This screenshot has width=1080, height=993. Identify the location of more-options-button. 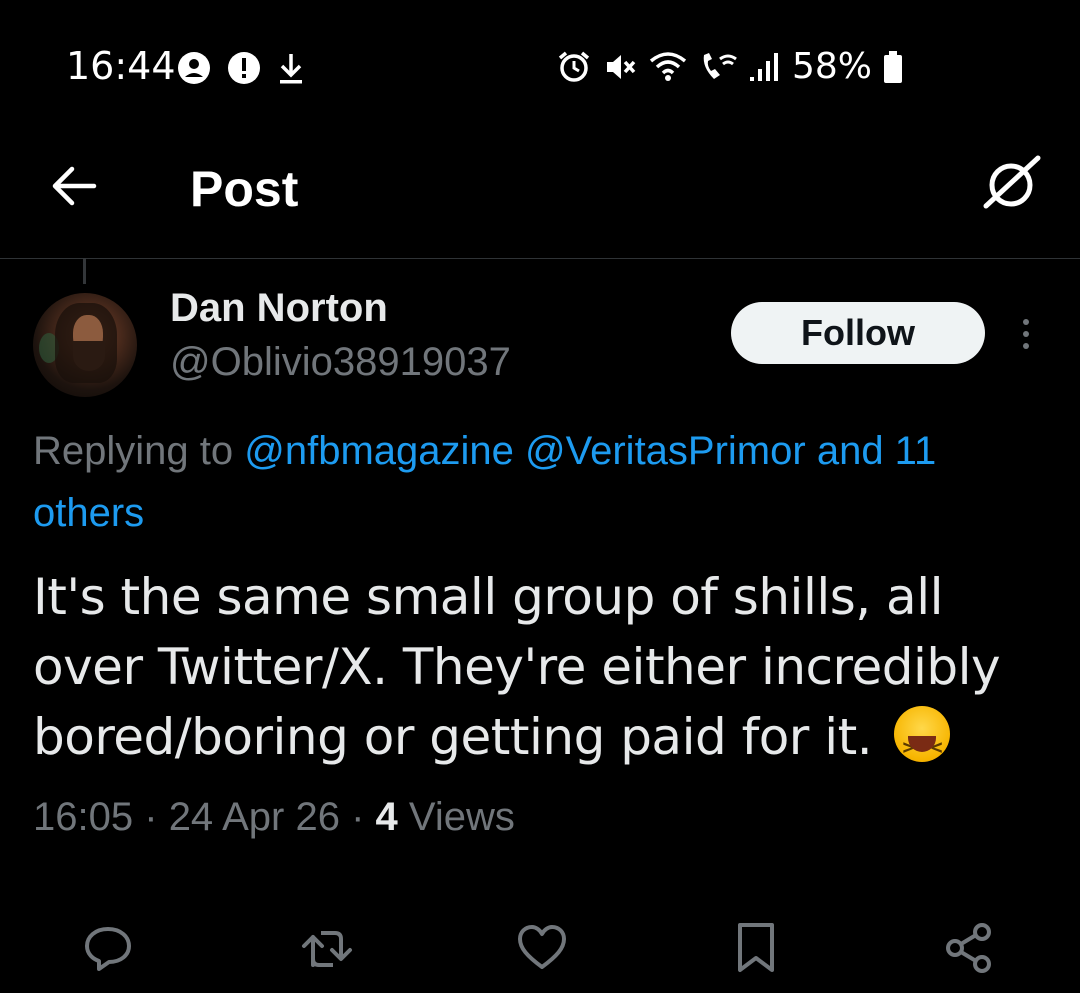
(1026, 334).